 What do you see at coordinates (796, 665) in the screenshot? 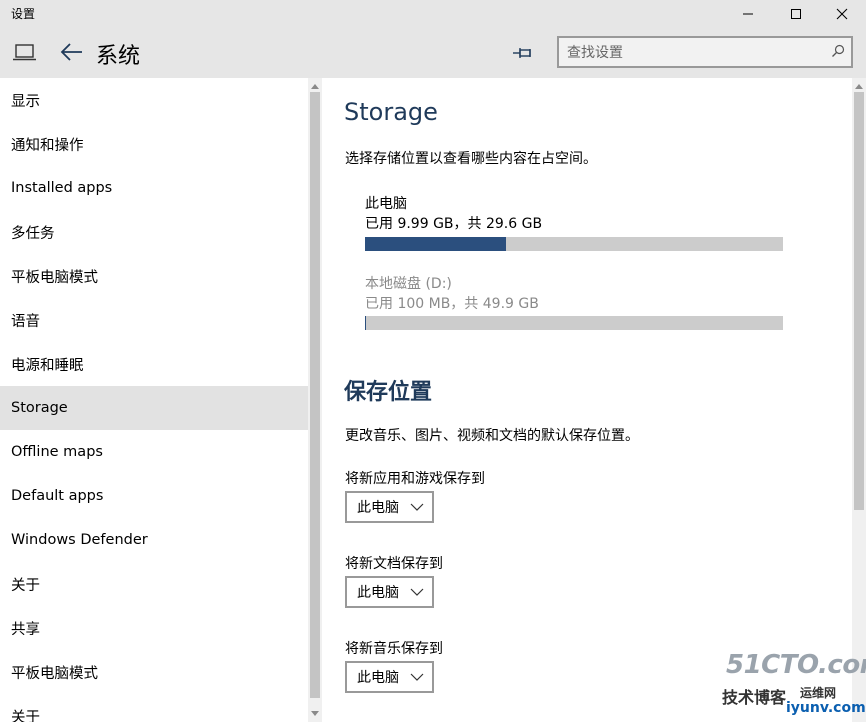
I see `watermark-site: 51CTO.com` at bounding box center [796, 665].